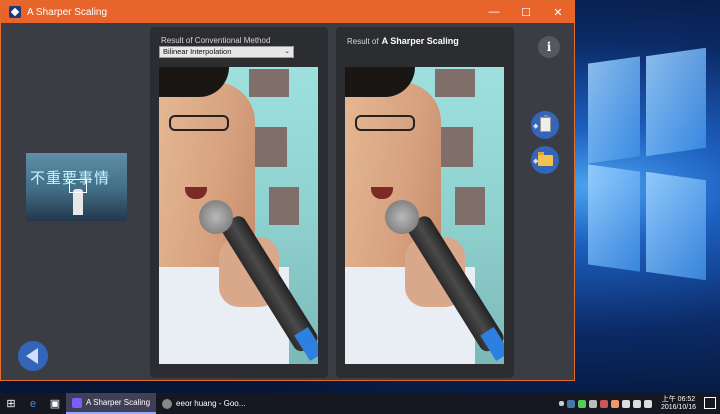 The image size is (720, 414). Describe the element at coordinates (710, 403) in the screenshot. I see `notification-center-icon` at that location.